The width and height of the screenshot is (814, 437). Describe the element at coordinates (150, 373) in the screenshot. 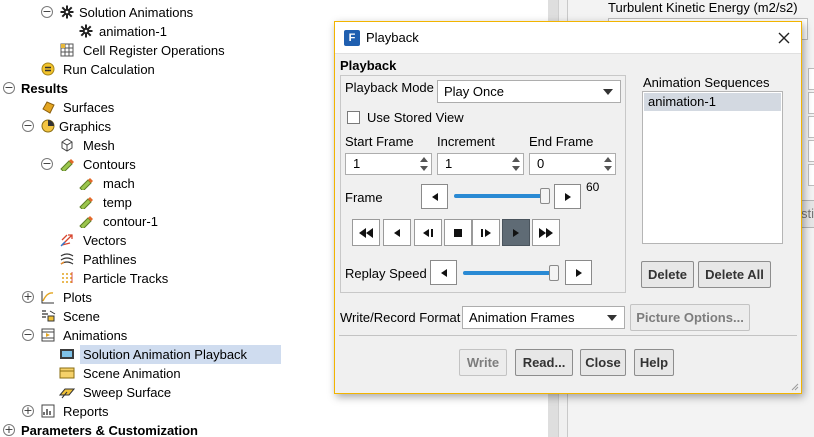

I see `tree-item: Scene Animation` at that location.